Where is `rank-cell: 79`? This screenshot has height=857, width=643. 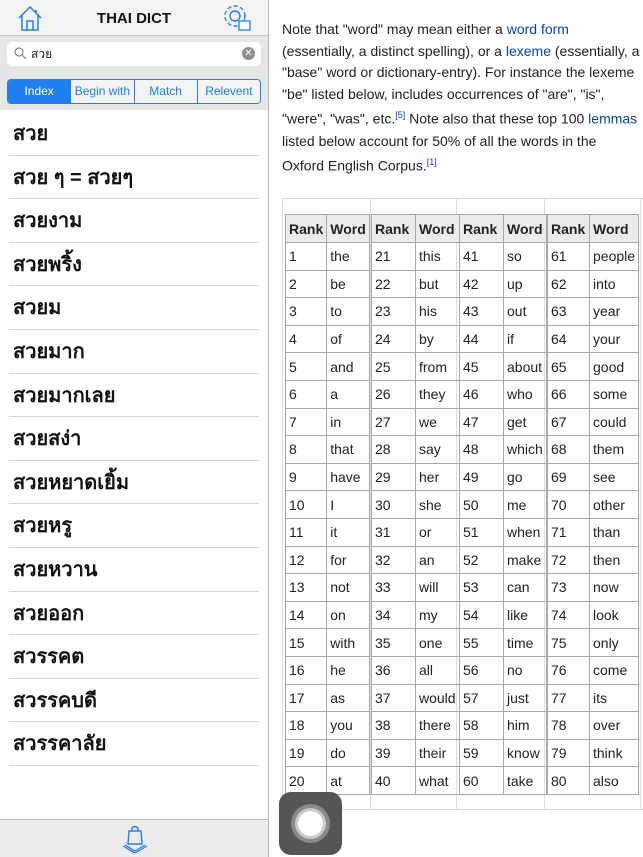 rank-cell: 79 is located at coordinates (568, 753).